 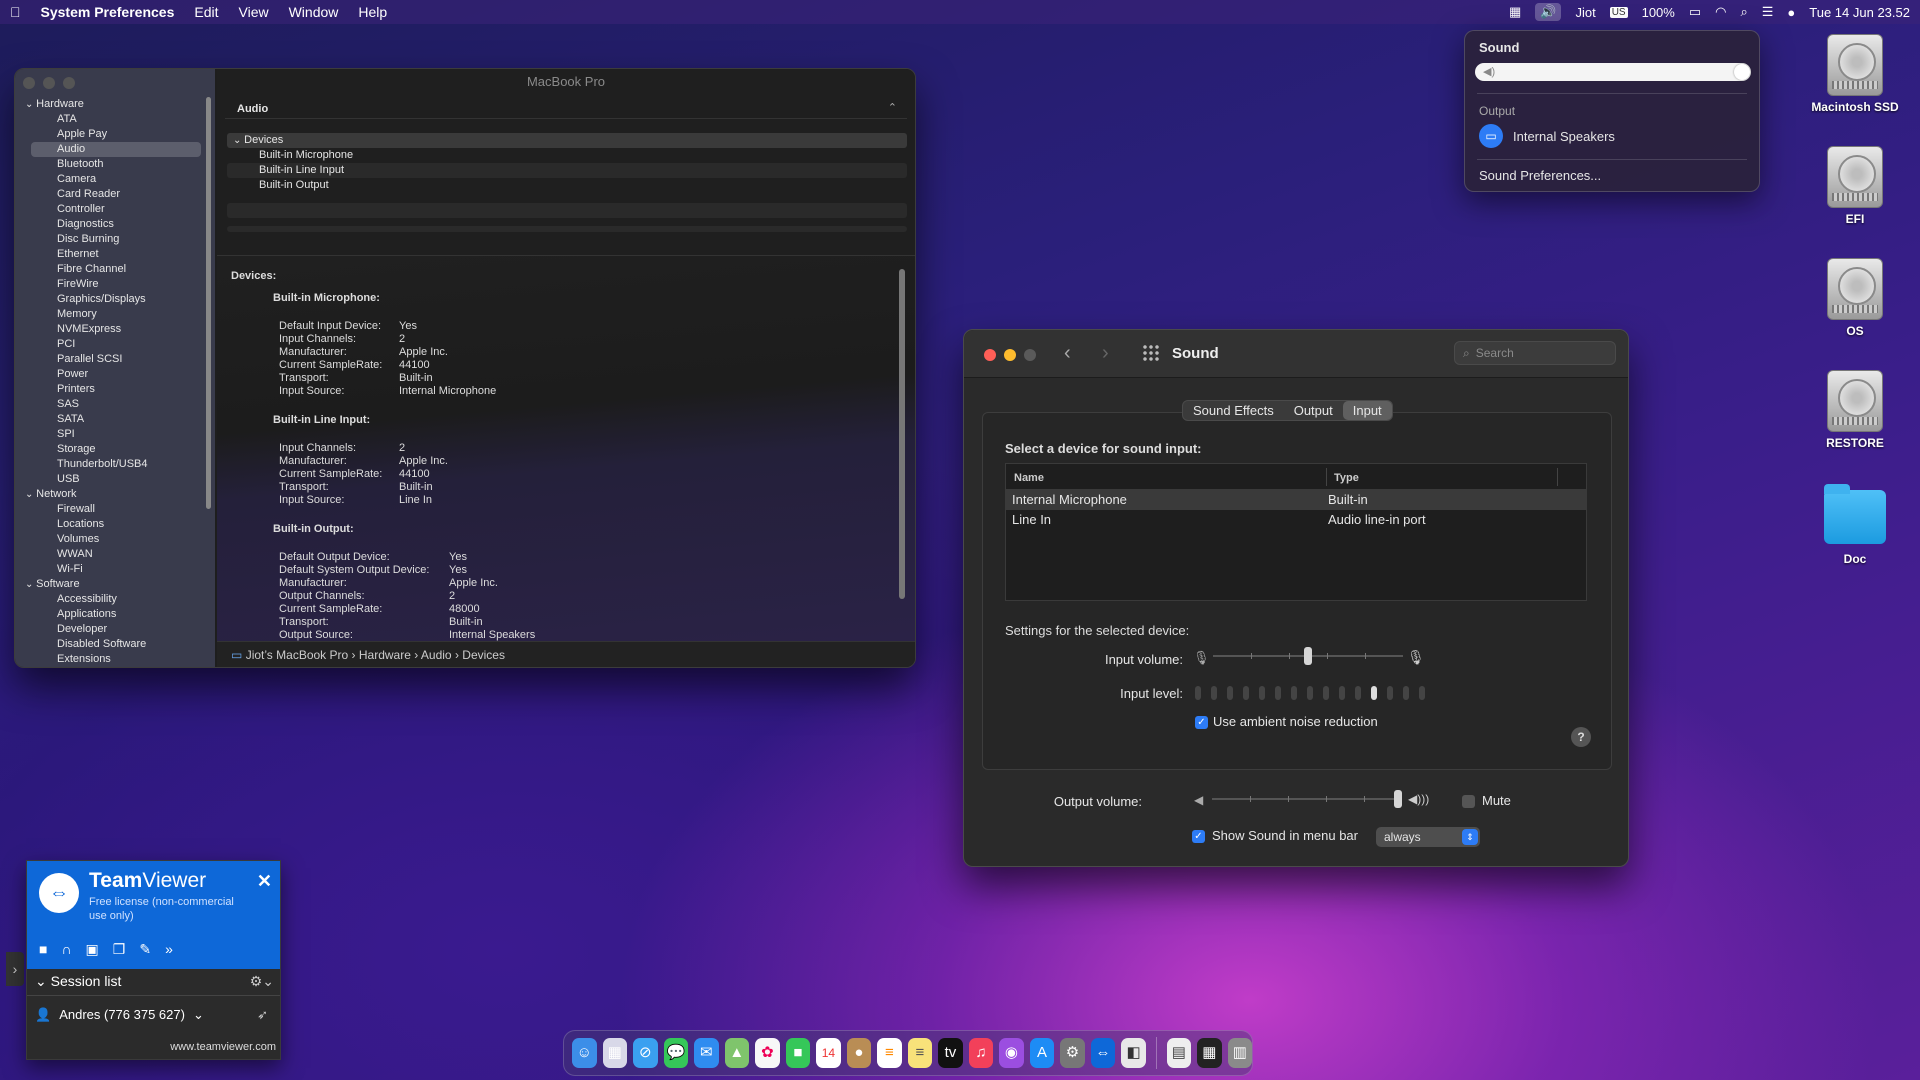 I want to click on pointer-icon: ➶, so click(x=262, y=1015).